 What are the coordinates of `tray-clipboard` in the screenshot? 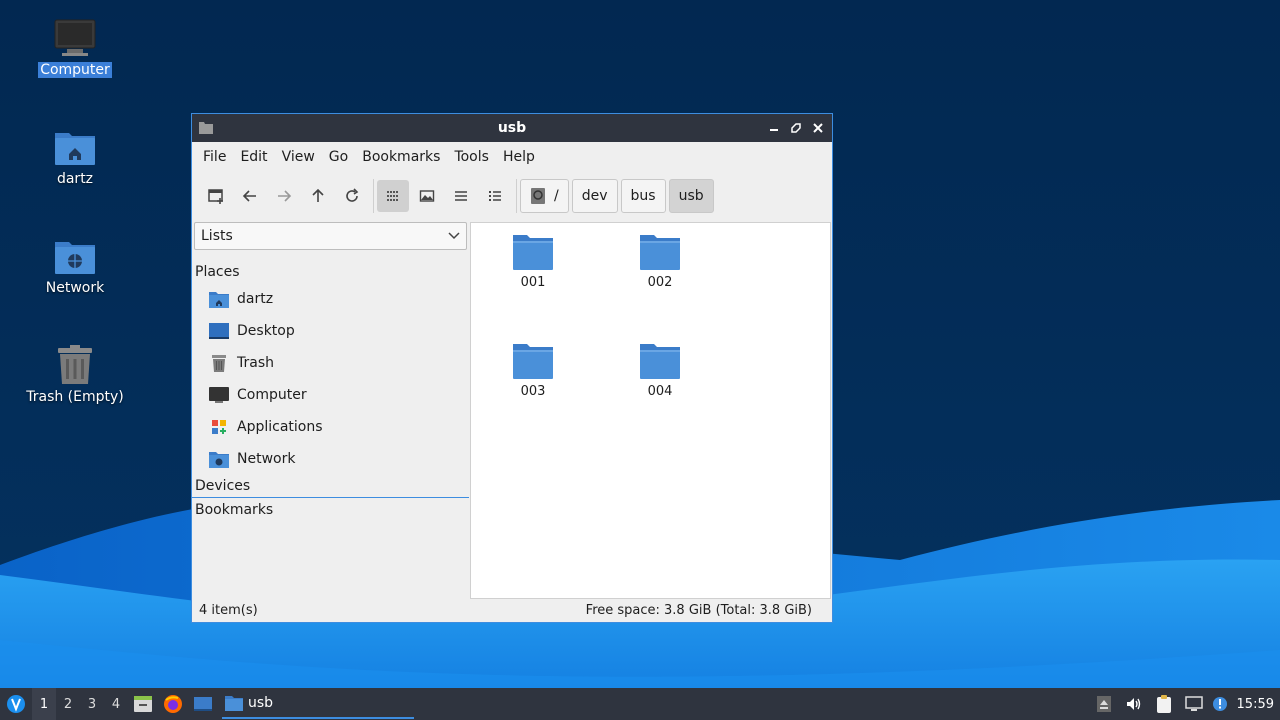 It's located at (1164, 704).